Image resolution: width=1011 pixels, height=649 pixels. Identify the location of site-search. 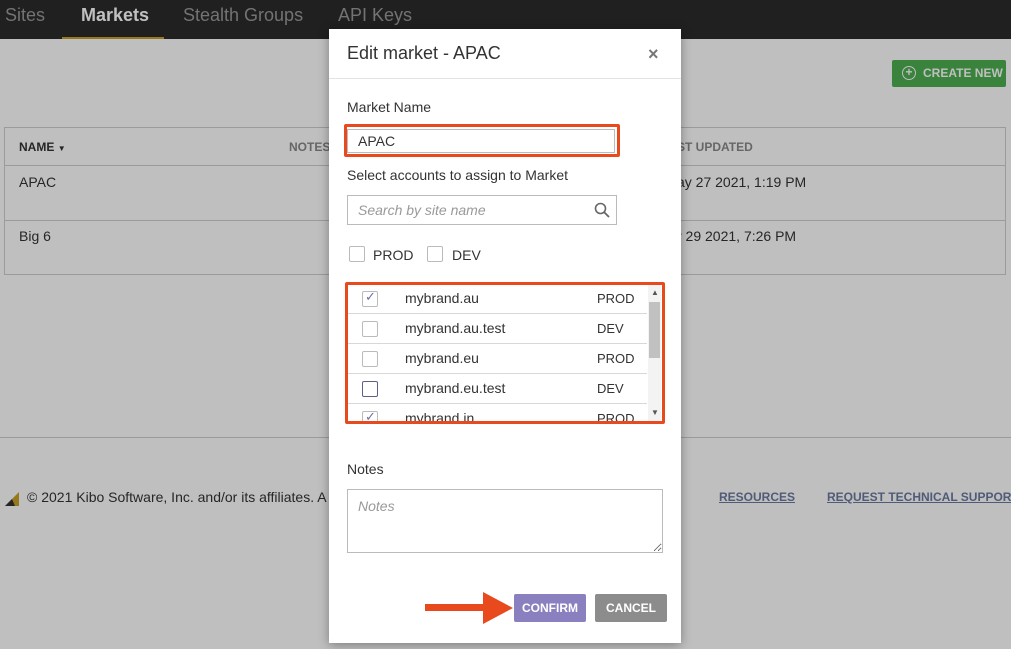
(482, 210).